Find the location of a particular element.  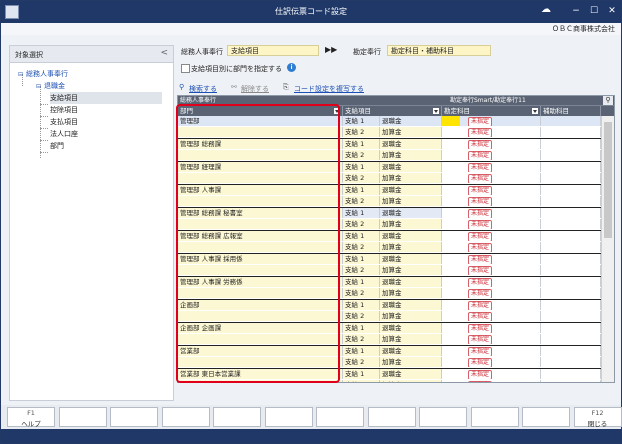

table-row: 管理部 総務課 秘書室 支給 1 退職金 未指定 is located at coordinates (396, 213).